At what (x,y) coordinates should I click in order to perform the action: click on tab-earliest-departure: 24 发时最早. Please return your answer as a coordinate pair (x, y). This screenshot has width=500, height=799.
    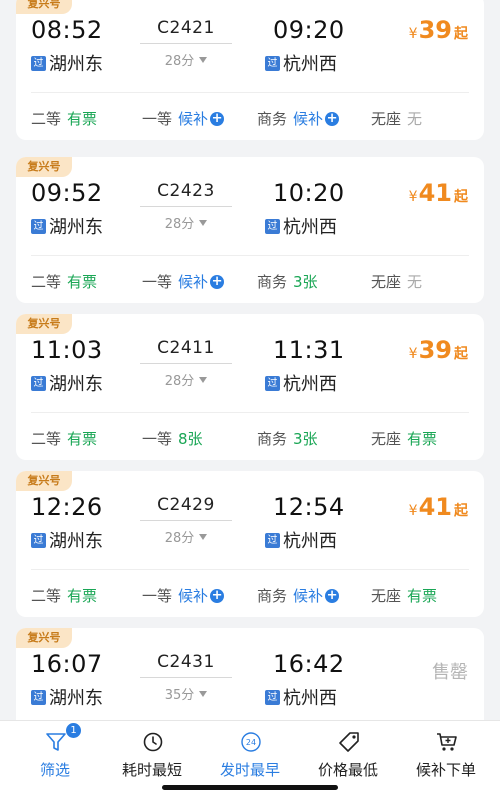
    Looking at the image, I should click on (250, 756).